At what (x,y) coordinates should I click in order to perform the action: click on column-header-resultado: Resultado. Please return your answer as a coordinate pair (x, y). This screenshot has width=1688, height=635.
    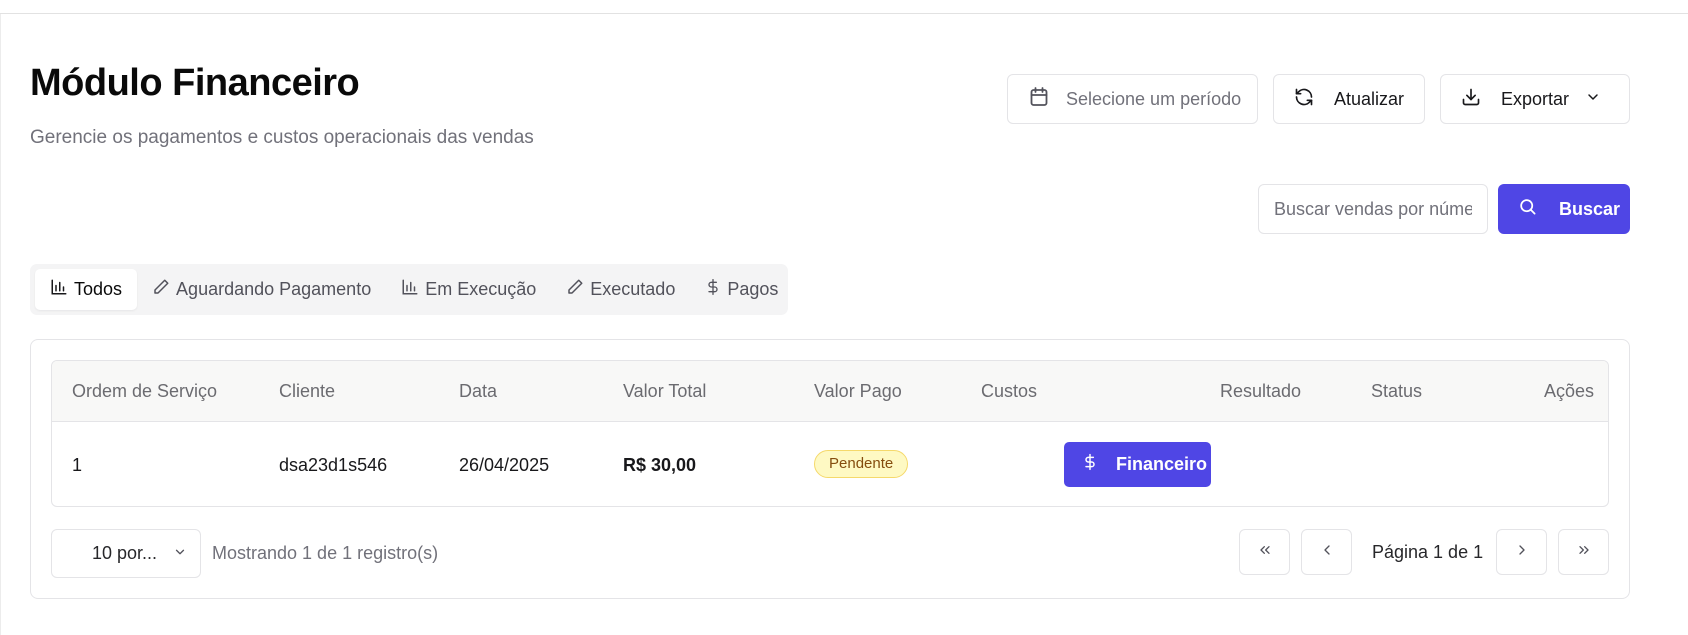
    Looking at the image, I should click on (1261, 391).